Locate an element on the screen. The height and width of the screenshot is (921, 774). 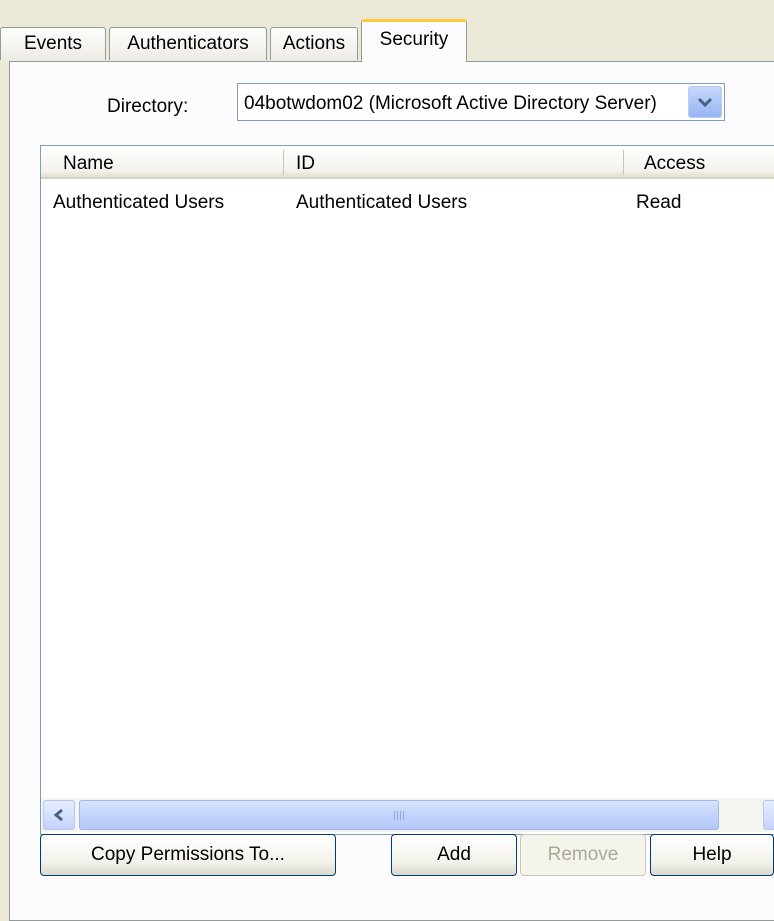
column-header-id: ID is located at coordinates (305, 164).